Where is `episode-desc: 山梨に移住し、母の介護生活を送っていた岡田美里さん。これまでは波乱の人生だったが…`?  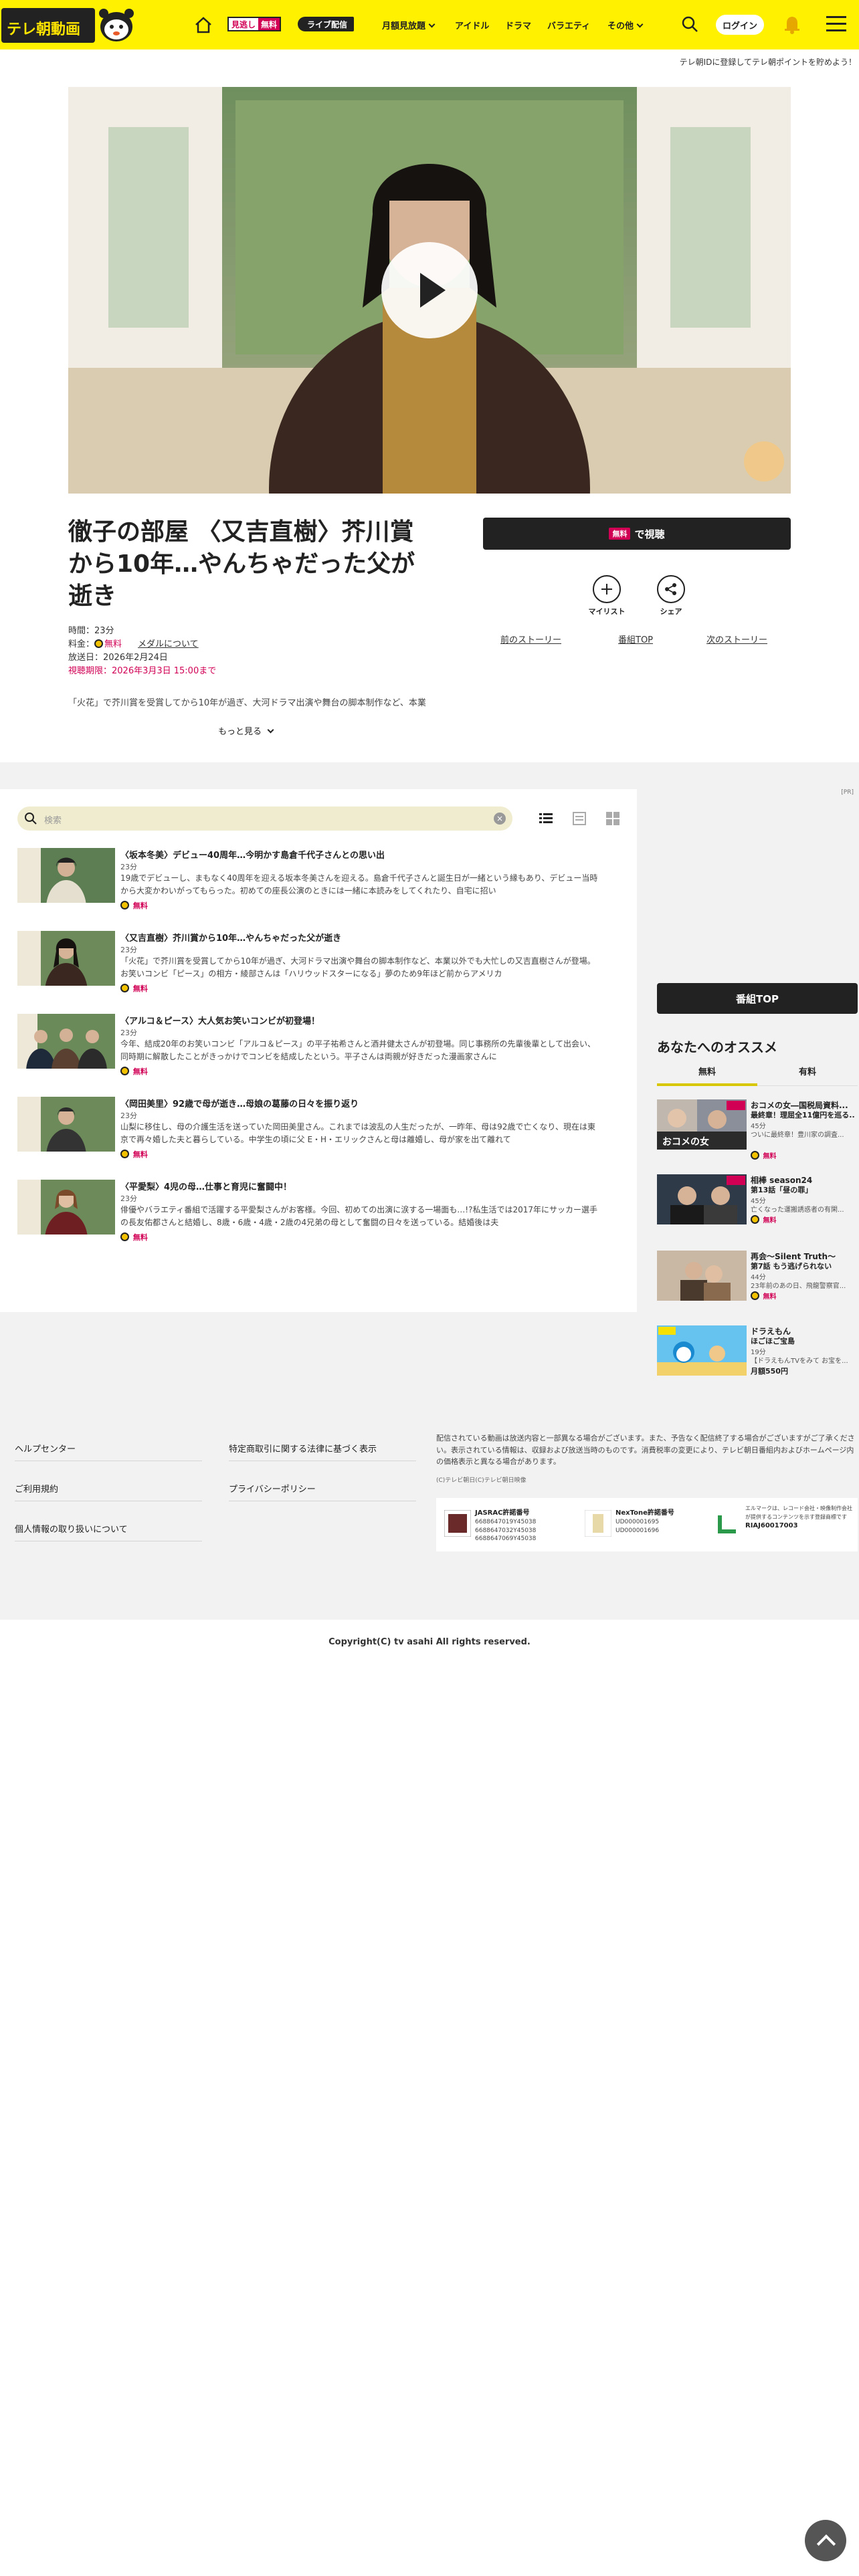 episode-desc: 山梨に移住し、母の介護生活を送っていた岡田美里さん。これまでは波乱の人生だったが… is located at coordinates (357, 1133).